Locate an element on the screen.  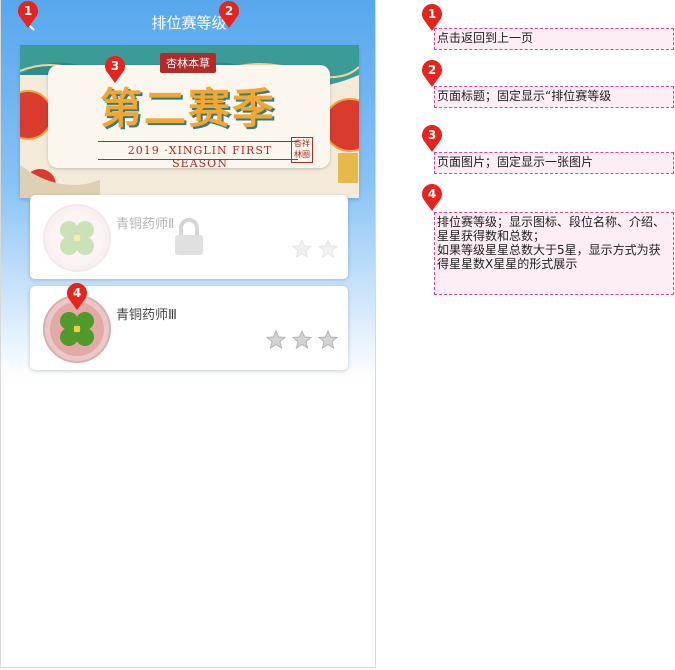
page-title: 排位赛等级 is located at coordinates (189, 23).